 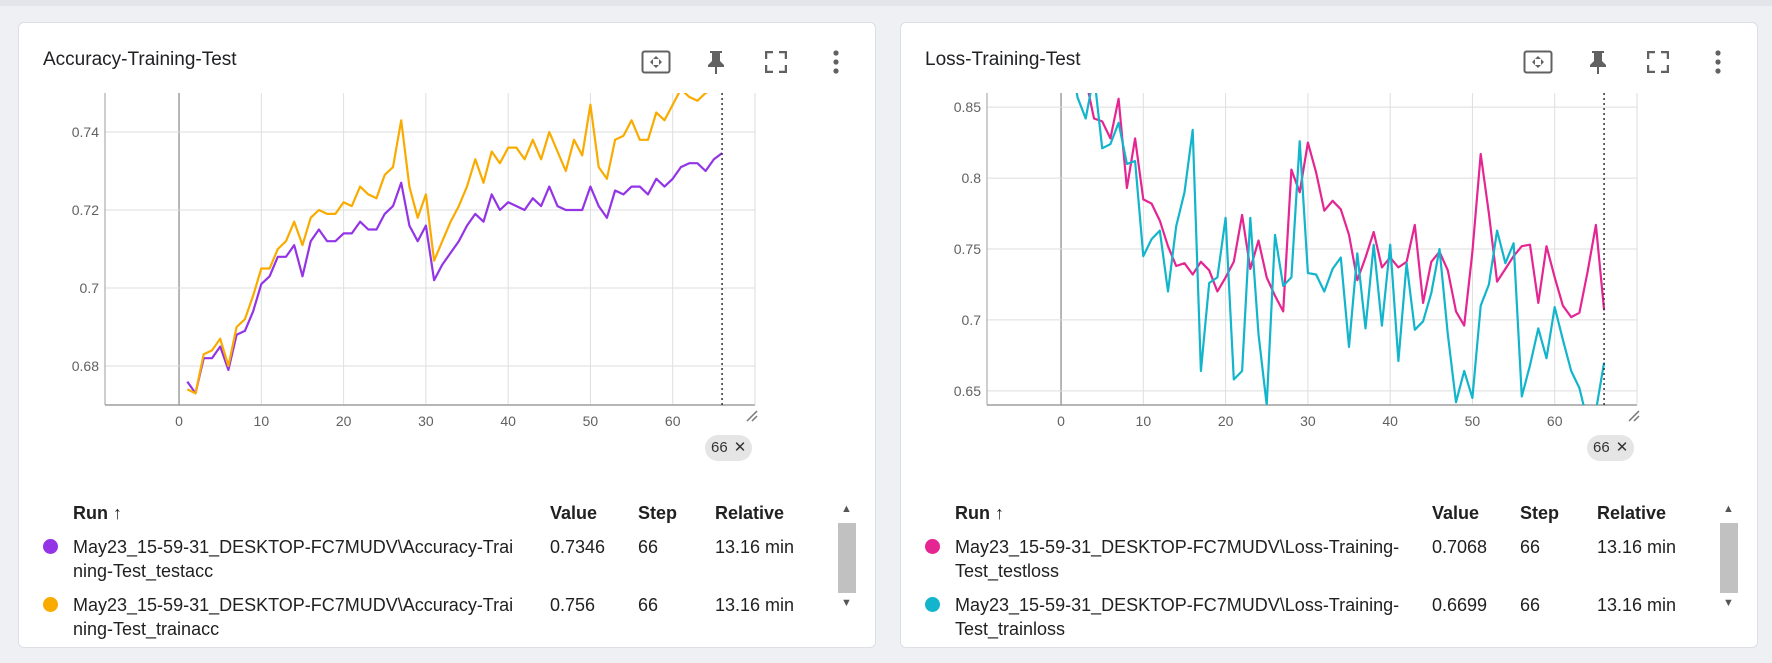 What do you see at coordinates (886, 3) in the screenshot?
I see `top-strip` at bounding box center [886, 3].